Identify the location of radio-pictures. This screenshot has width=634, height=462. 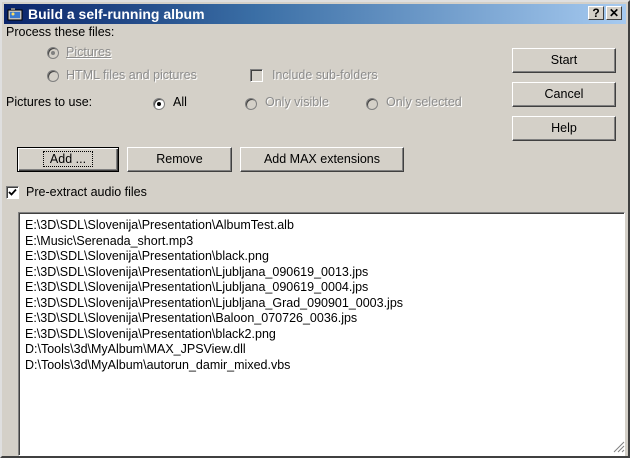
(53, 53).